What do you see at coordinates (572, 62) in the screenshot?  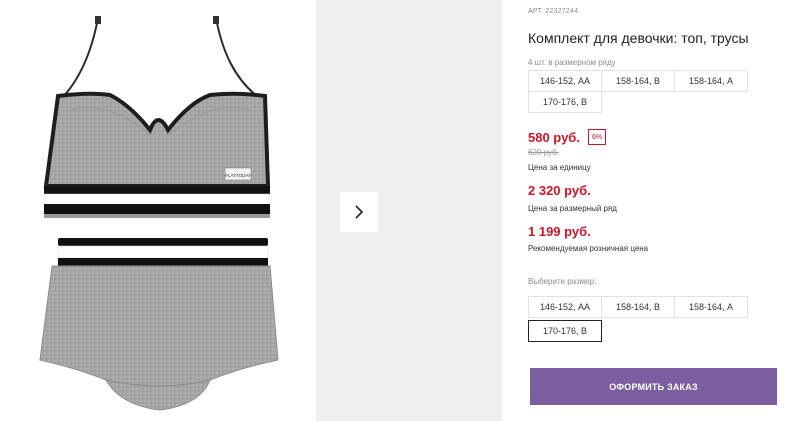 I see `pack-note: 4 шт. в размерном ряду` at bounding box center [572, 62].